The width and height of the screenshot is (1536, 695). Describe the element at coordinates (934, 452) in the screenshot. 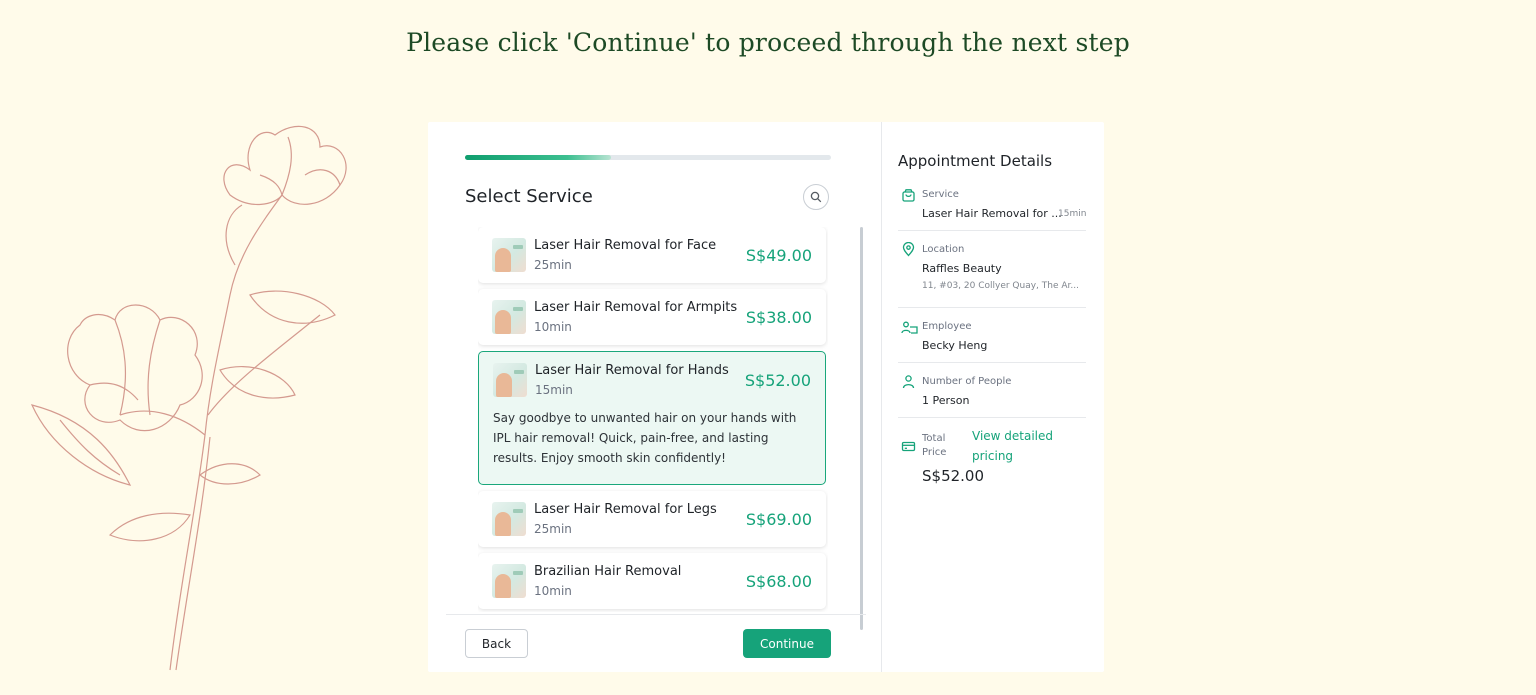

I see `total-label-line2: Price` at that location.